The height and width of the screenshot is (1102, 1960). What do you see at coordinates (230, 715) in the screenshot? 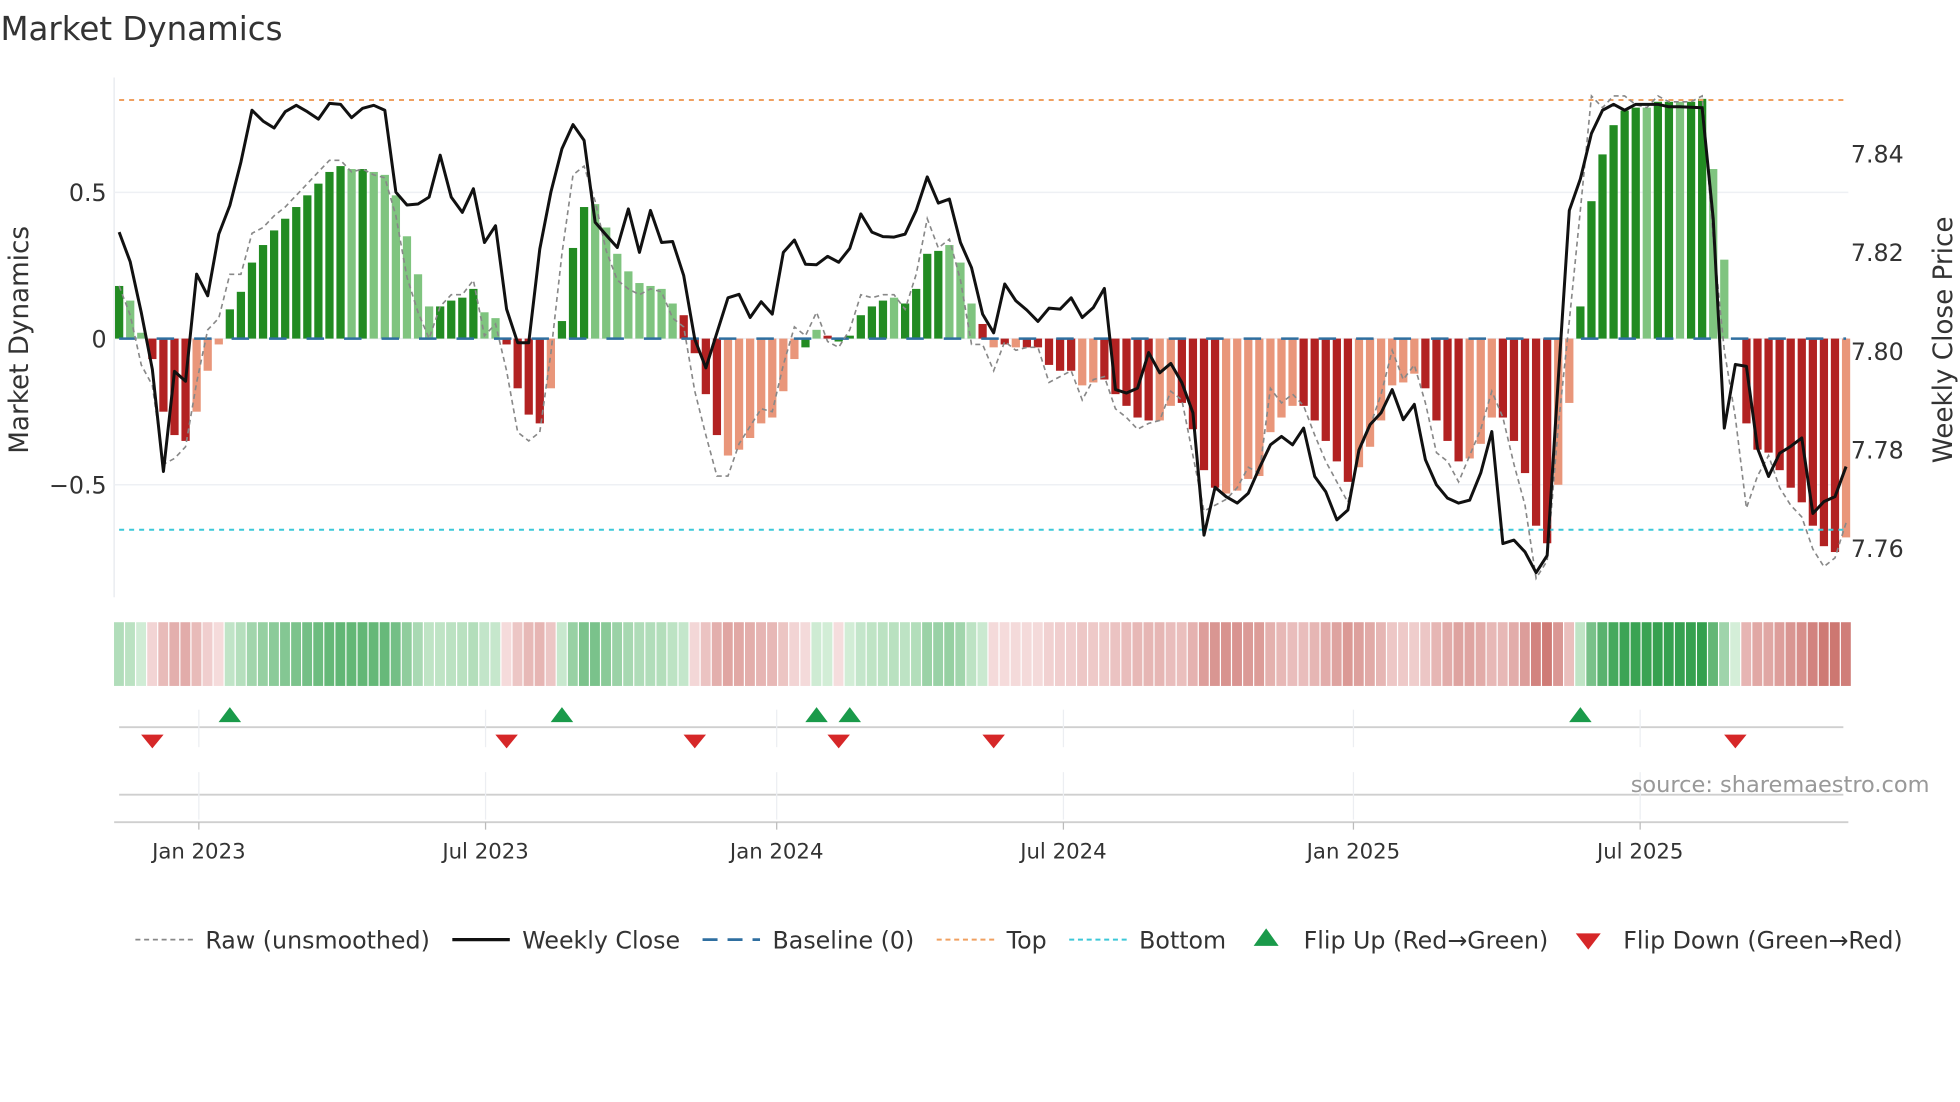
I see `flip-up-marker` at bounding box center [230, 715].